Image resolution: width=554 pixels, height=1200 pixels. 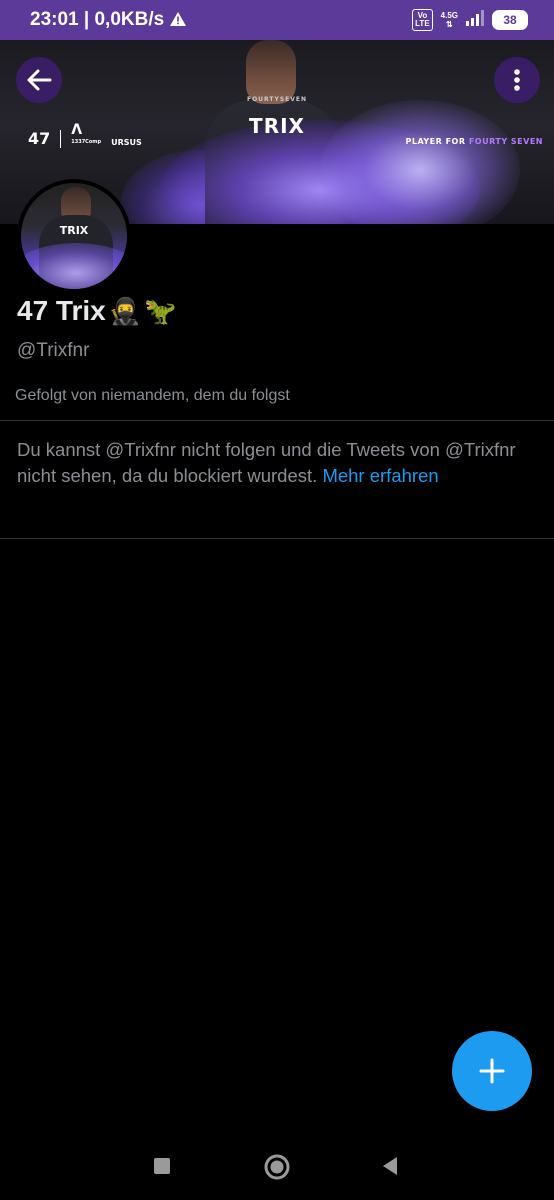 I want to click on battery-icon: 38, so click(x=510, y=20).